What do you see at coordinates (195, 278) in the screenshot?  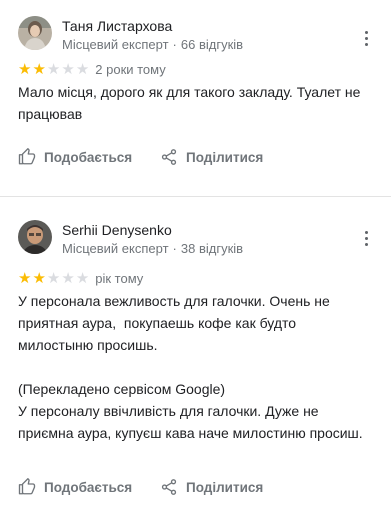 I see `rating-row: ★ ★ ★ ★ ★ рік тому` at bounding box center [195, 278].